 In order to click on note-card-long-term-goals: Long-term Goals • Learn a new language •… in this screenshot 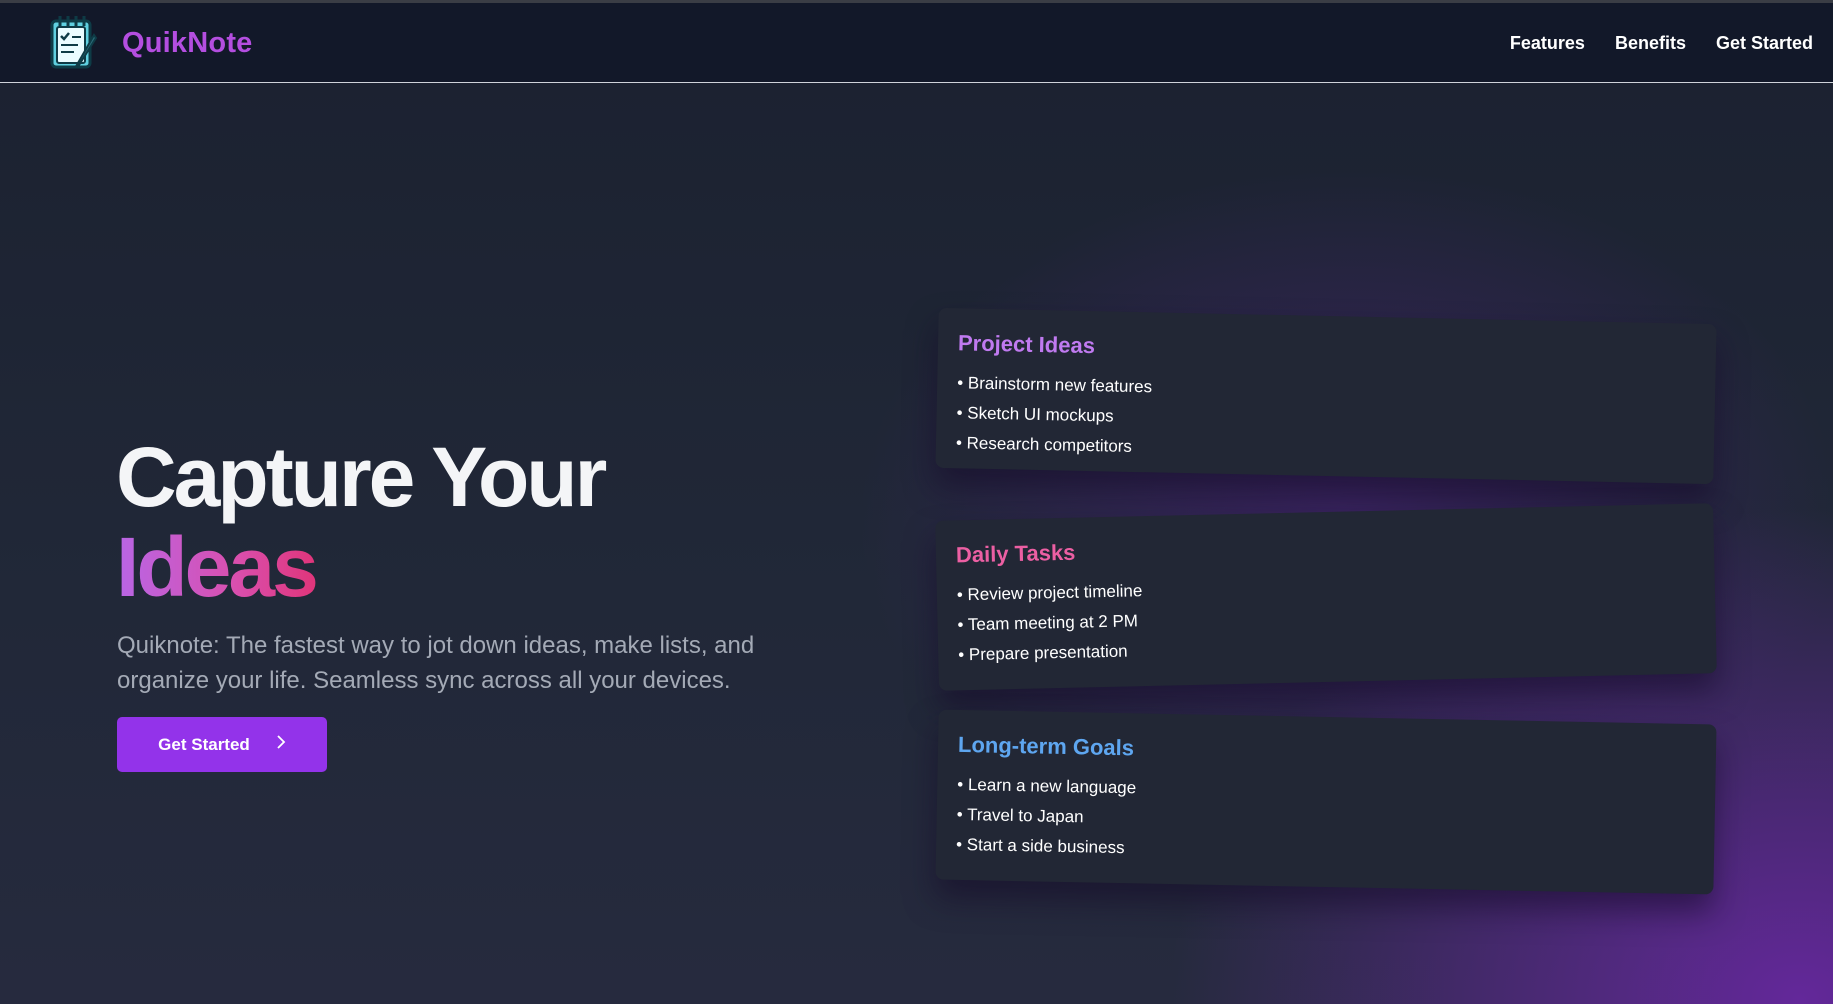, I will do `click(1326, 802)`.